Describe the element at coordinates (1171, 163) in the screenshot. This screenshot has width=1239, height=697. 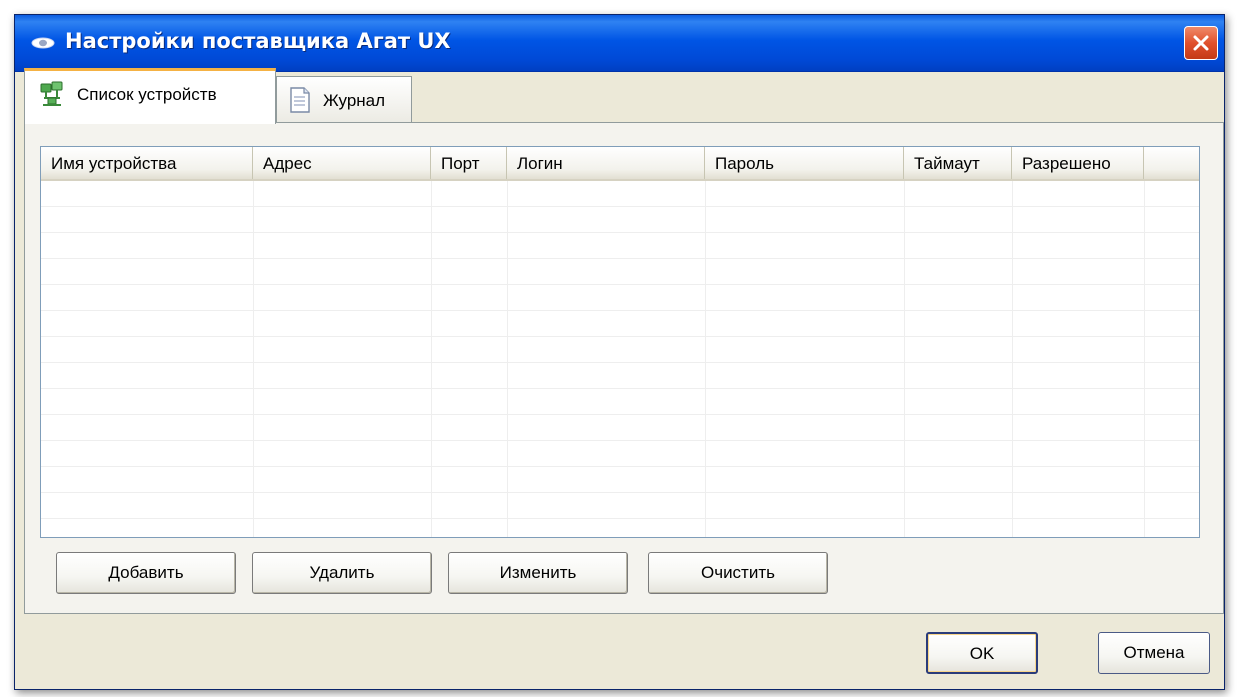
I see `column-header-filler` at that location.